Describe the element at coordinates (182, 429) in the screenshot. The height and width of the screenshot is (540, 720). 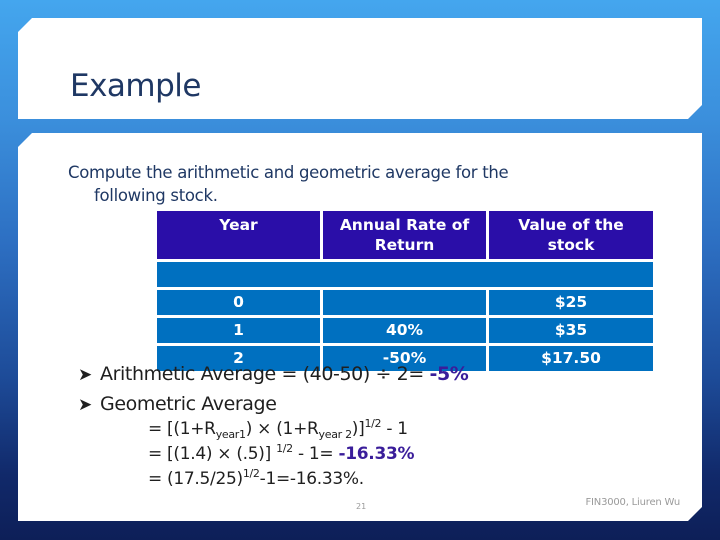
I see `formula-part: = [(1+R` at that location.